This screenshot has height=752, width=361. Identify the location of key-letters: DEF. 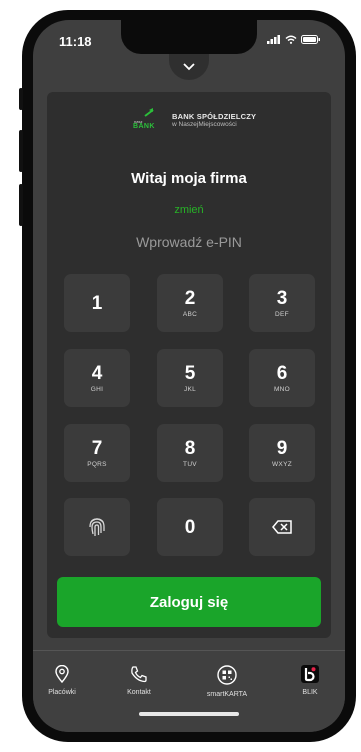
(282, 314).